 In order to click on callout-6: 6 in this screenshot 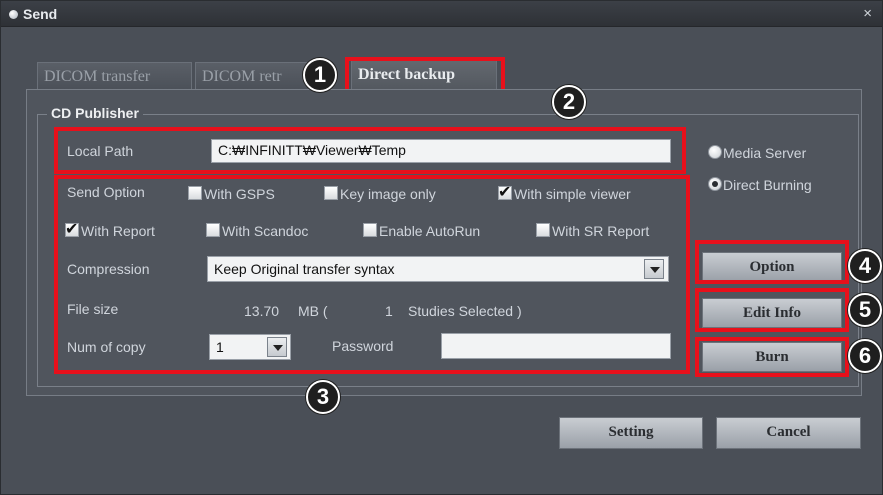, I will do `click(865, 356)`.